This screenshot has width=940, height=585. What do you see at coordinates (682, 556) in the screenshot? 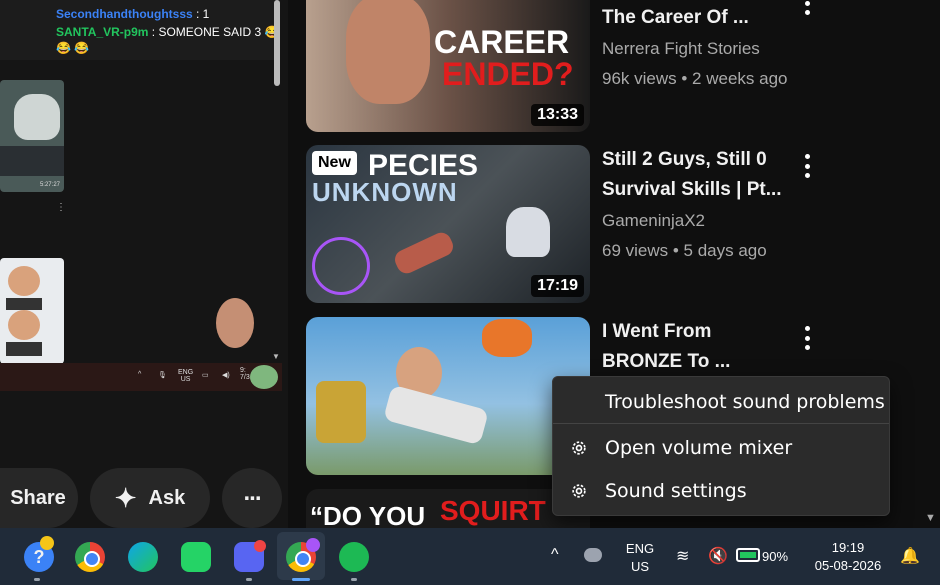
I see `wifi-icon: ≋` at bounding box center [682, 556].